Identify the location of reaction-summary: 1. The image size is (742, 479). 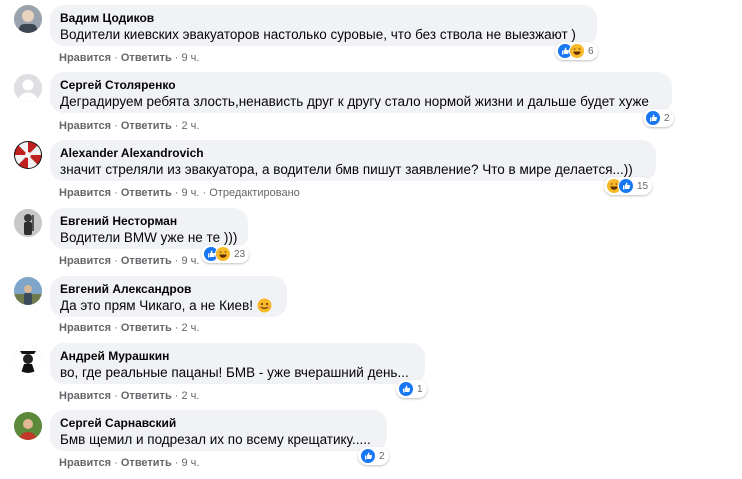
(411, 389).